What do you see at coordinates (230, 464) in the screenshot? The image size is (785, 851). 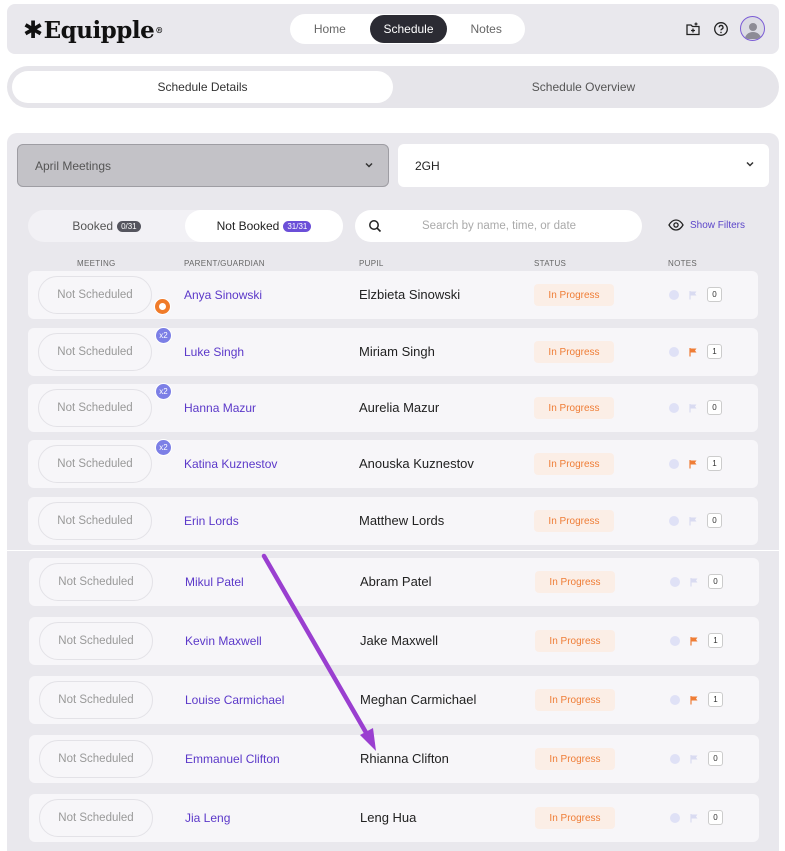 I see `parent-name-link: Katina Kuznestov` at bounding box center [230, 464].